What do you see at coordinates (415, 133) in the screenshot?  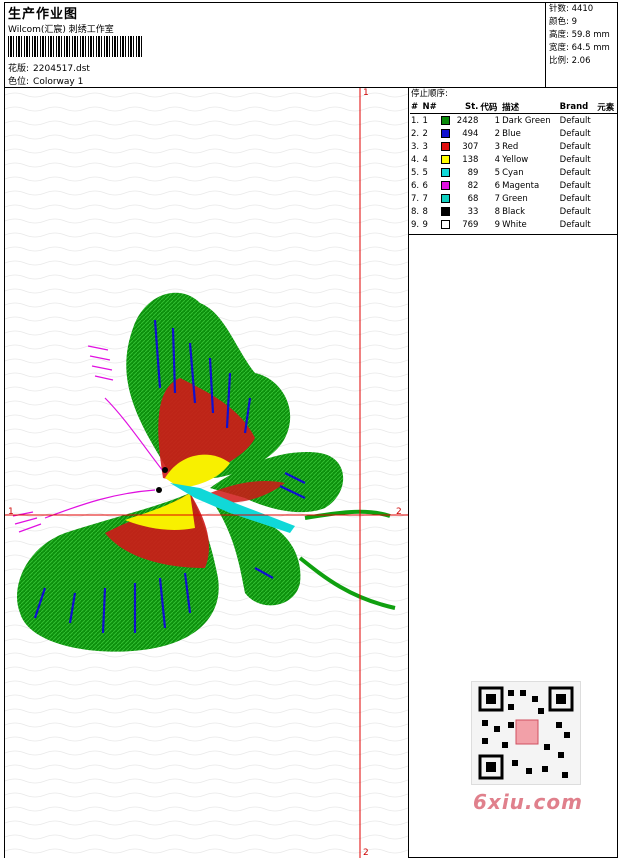 I see `row-index: 2.` at bounding box center [415, 133].